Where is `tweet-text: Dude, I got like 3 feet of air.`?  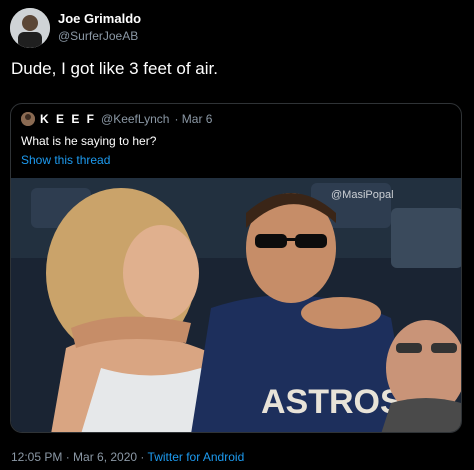 tweet-text: Dude, I got like 3 feet of air. is located at coordinates (114, 68).